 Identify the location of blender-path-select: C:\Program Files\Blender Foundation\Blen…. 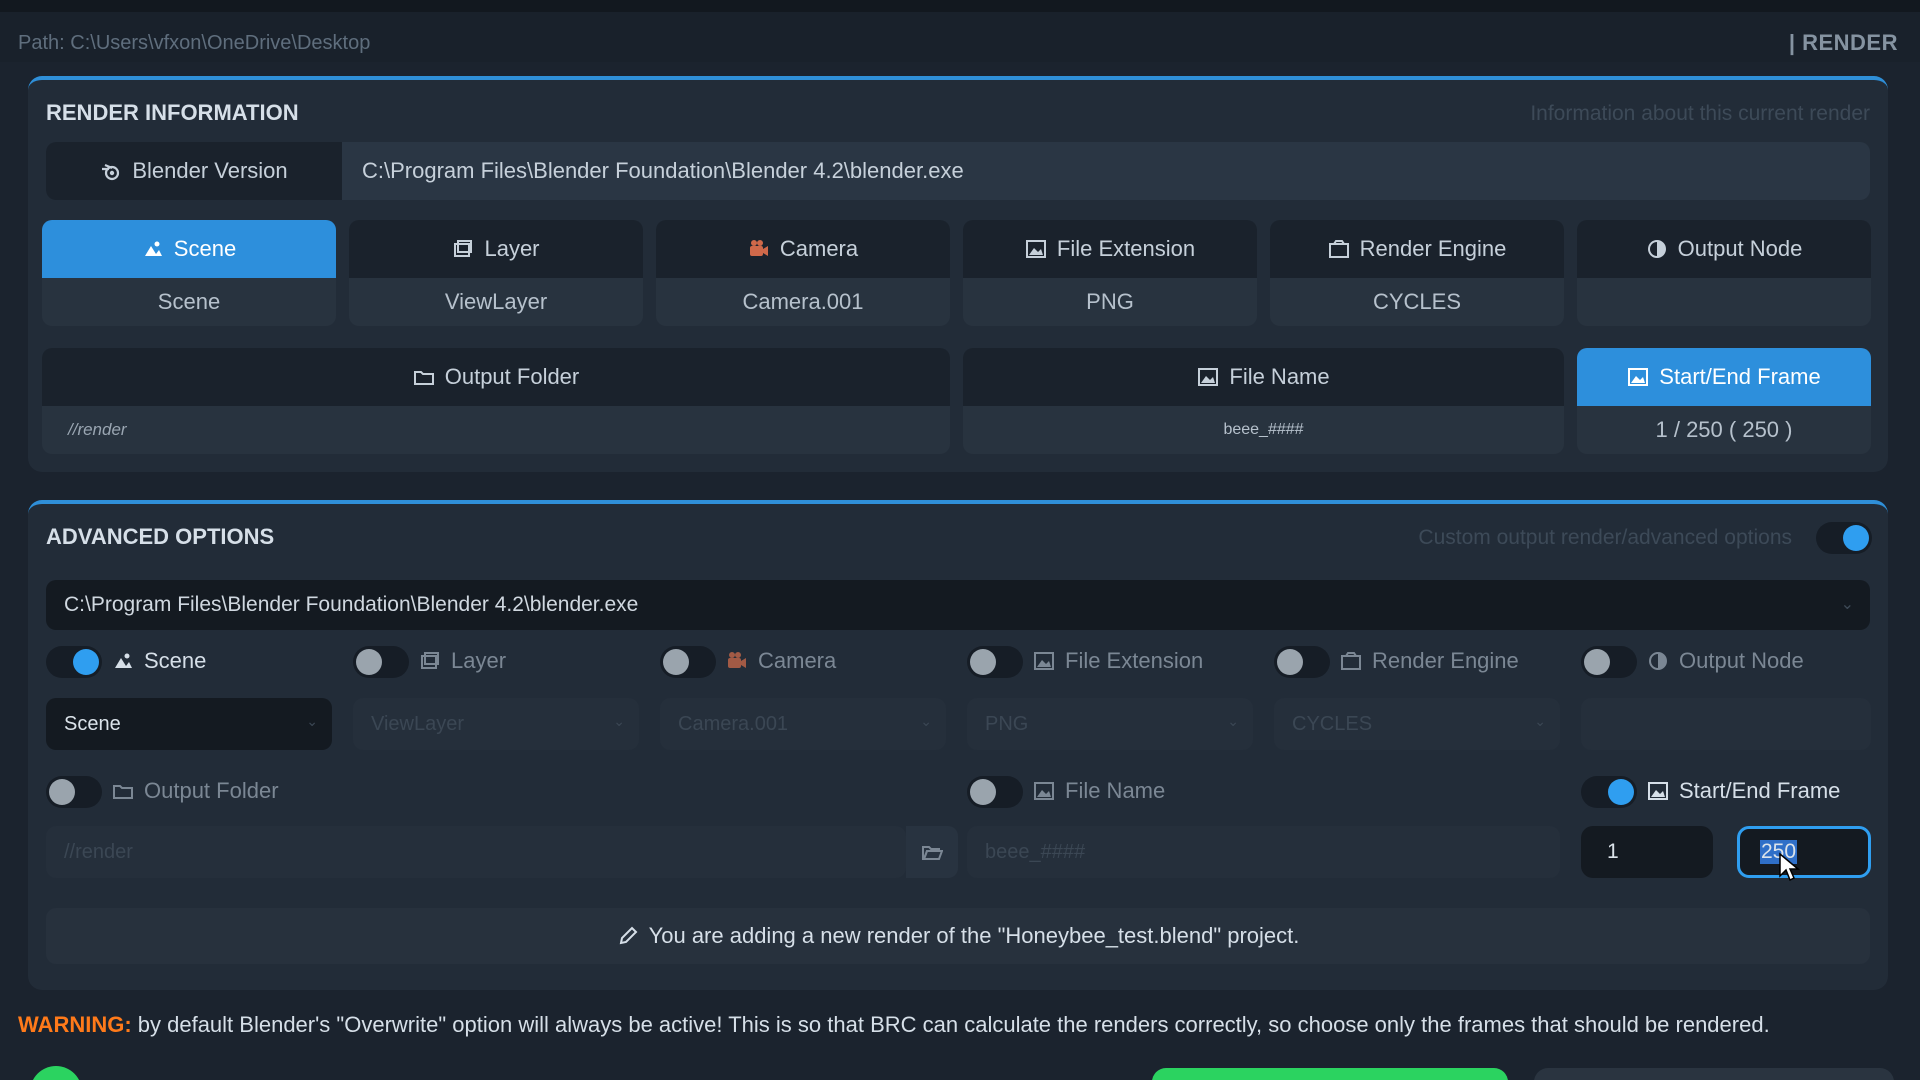
(958, 605).